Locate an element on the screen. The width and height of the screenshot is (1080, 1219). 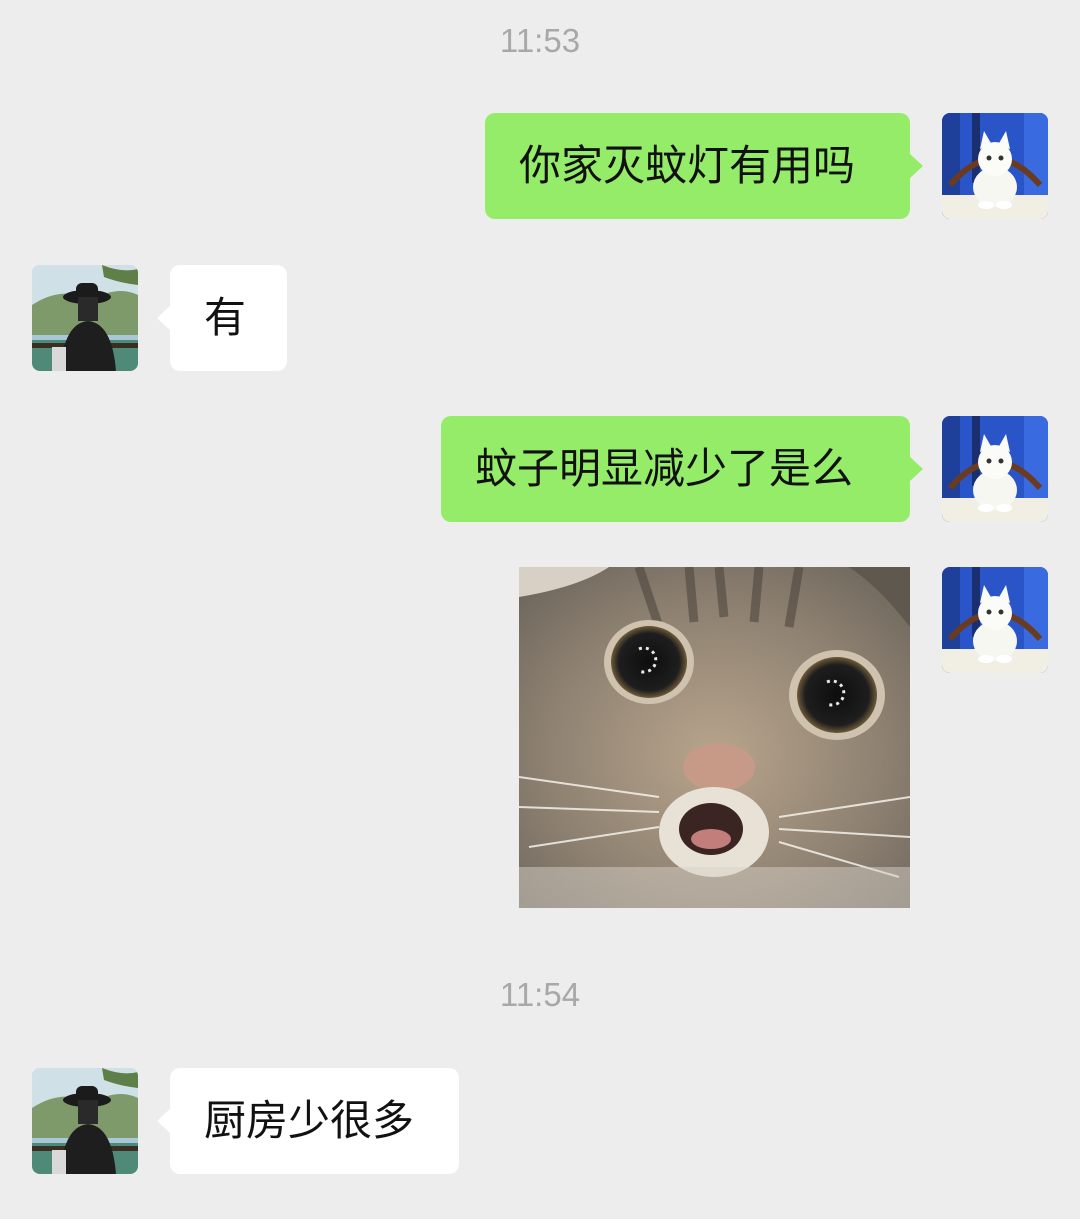
timestamp: 11:53 is located at coordinates (540, 40).